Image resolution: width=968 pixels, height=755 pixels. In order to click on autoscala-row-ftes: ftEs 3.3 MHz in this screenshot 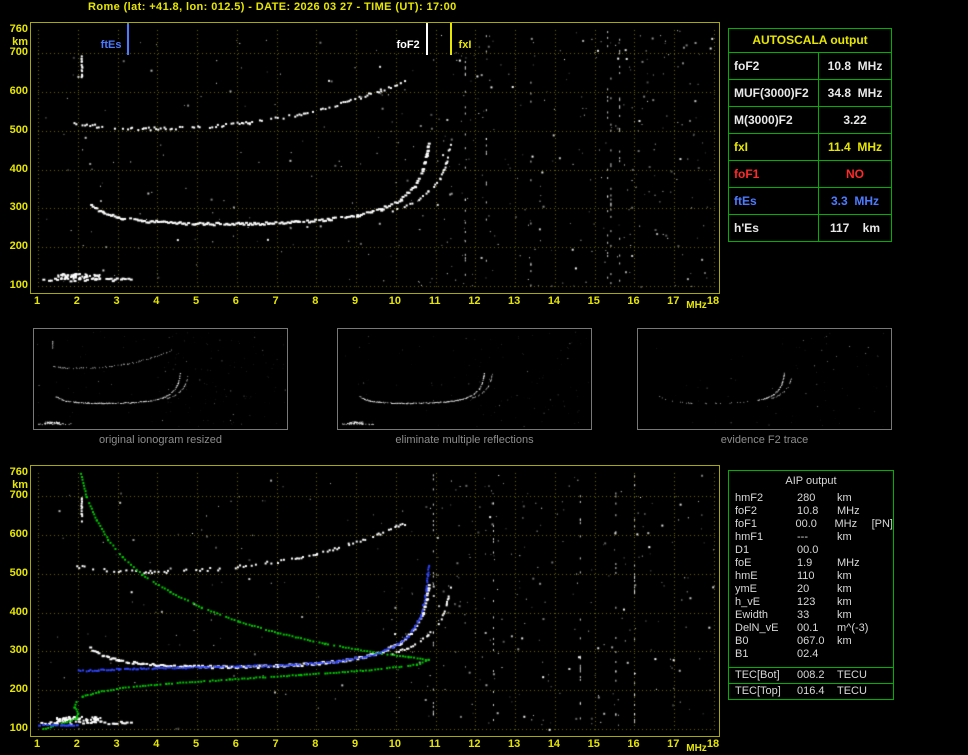, I will do `click(810, 200)`.